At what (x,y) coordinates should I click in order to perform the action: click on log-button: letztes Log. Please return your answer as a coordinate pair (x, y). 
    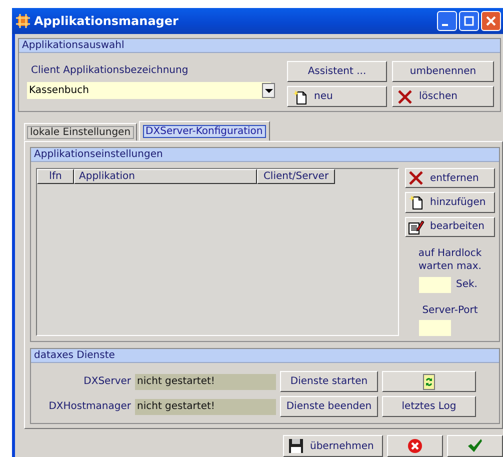
    Looking at the image, I should click on (429, 406).